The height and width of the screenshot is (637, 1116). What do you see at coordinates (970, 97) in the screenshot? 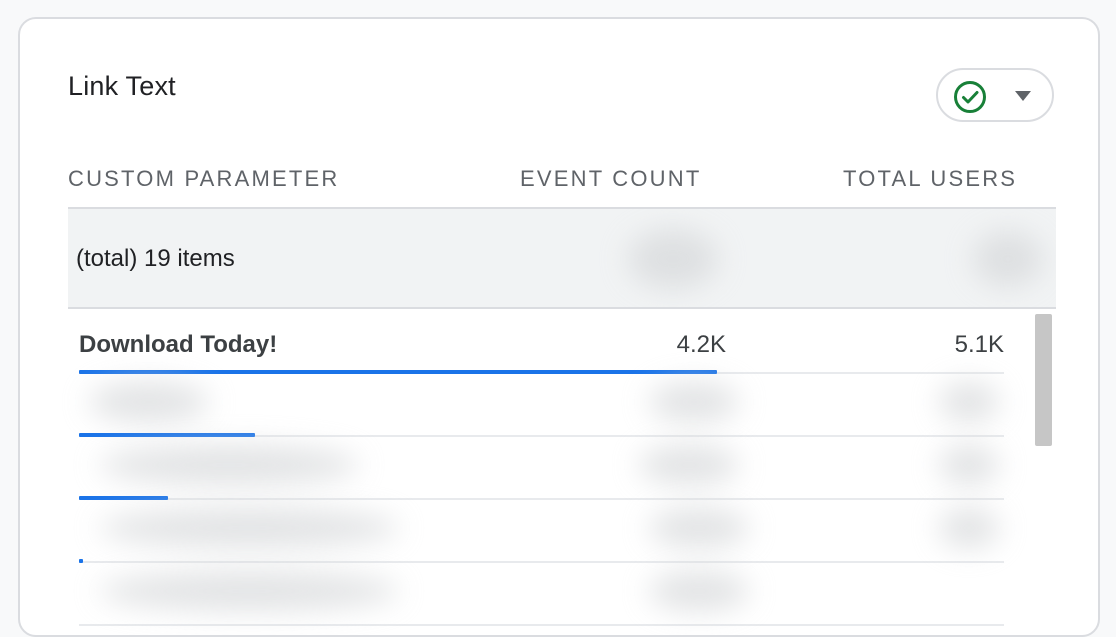
I see `check-circle-icon` at bounding box center [970, 97].